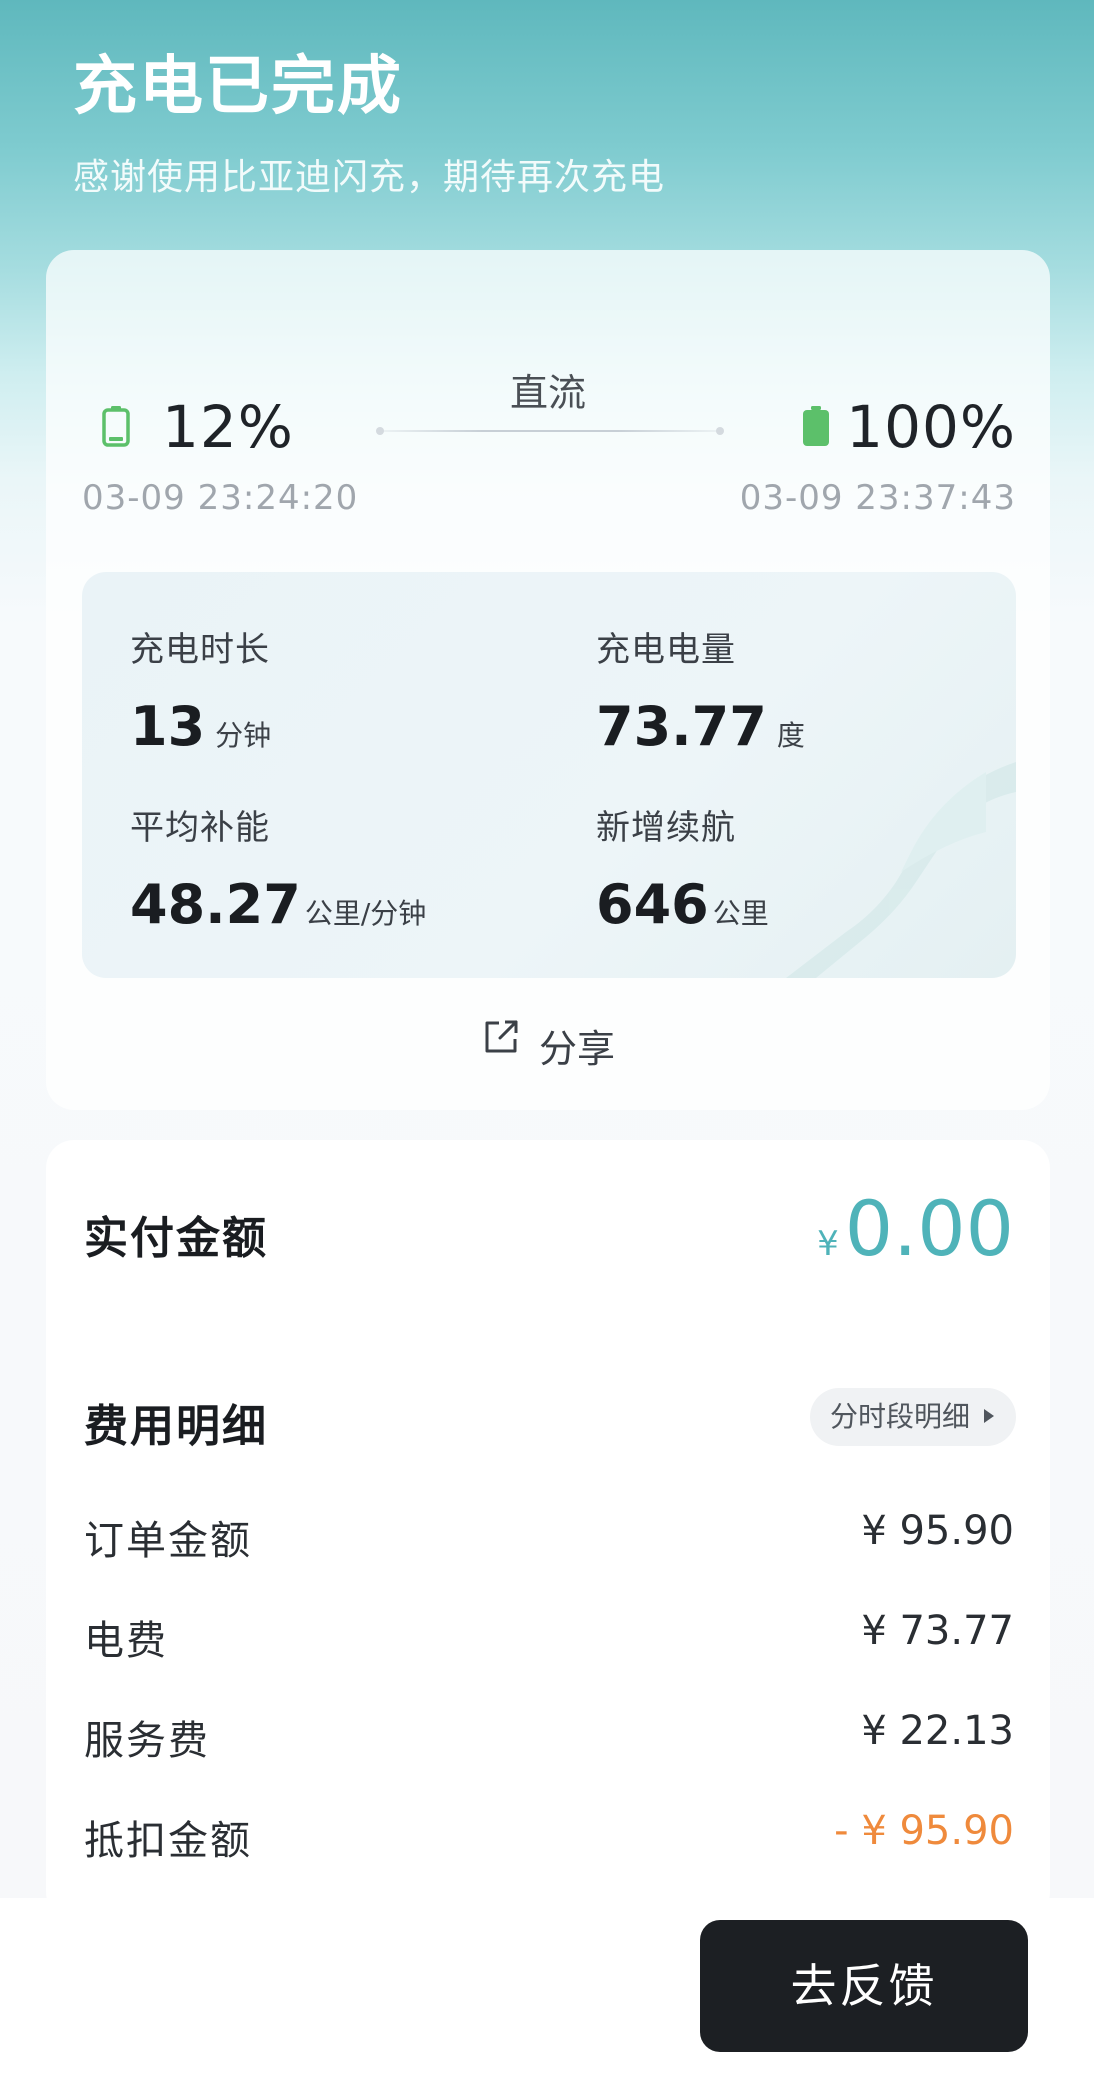  I want to click on fee-value: ¥ 22.13, so click(937, 1731).